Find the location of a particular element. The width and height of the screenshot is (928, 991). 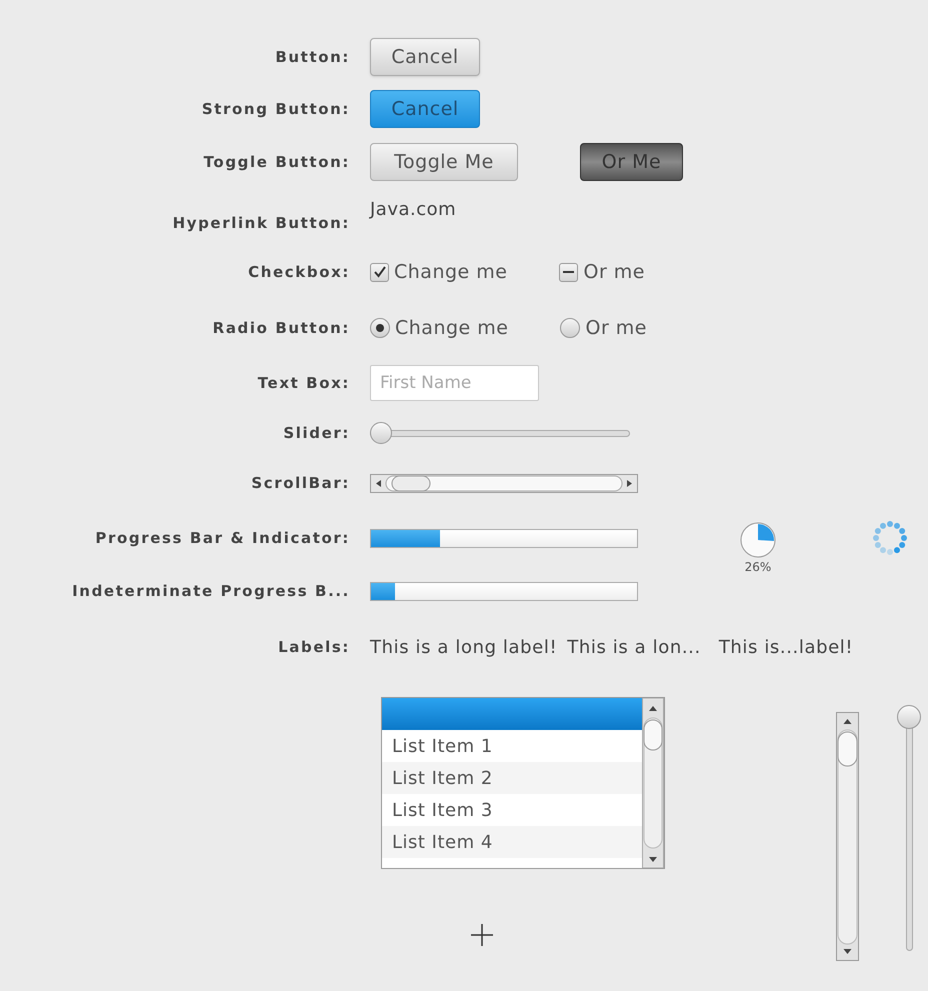

field-label: Text Box: is located at coordinates (304, 383).